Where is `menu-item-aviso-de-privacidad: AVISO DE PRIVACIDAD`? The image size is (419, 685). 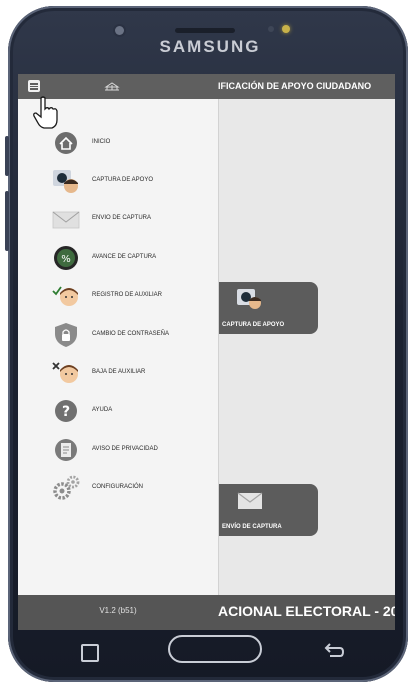
menu-item-aviso-de-privacidad: AVISO DE PRIVACIDAD is located at coordinates (118, 450).